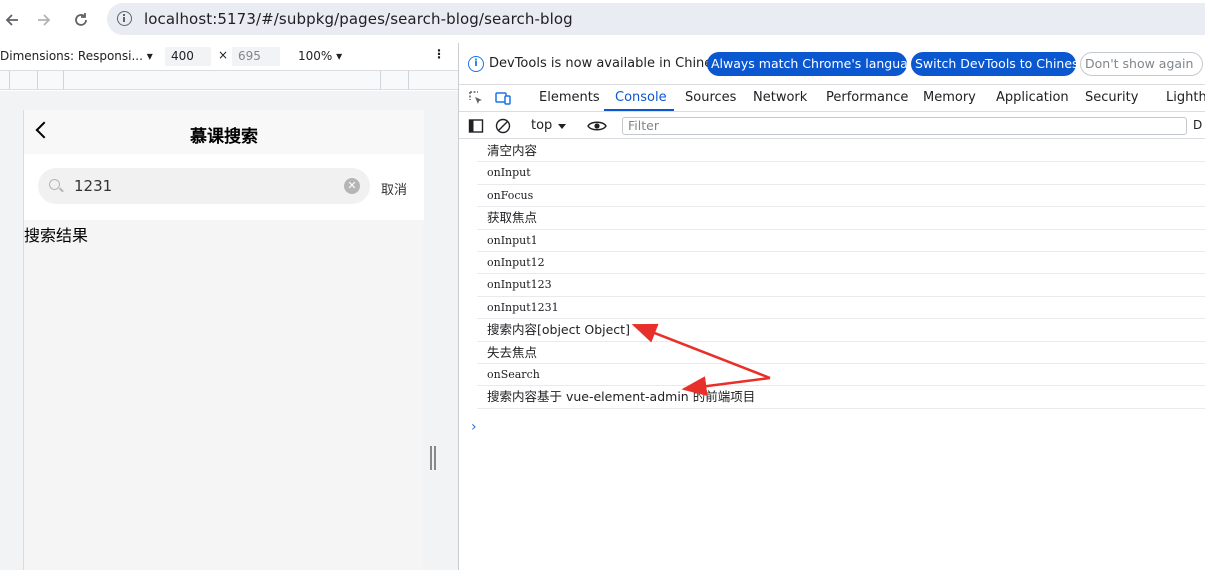 The width and height of the screenshot is (1205, 570). Describe the element at coordinates (503, 126) in the screenshot. I see `clear-console-icon` at that location.